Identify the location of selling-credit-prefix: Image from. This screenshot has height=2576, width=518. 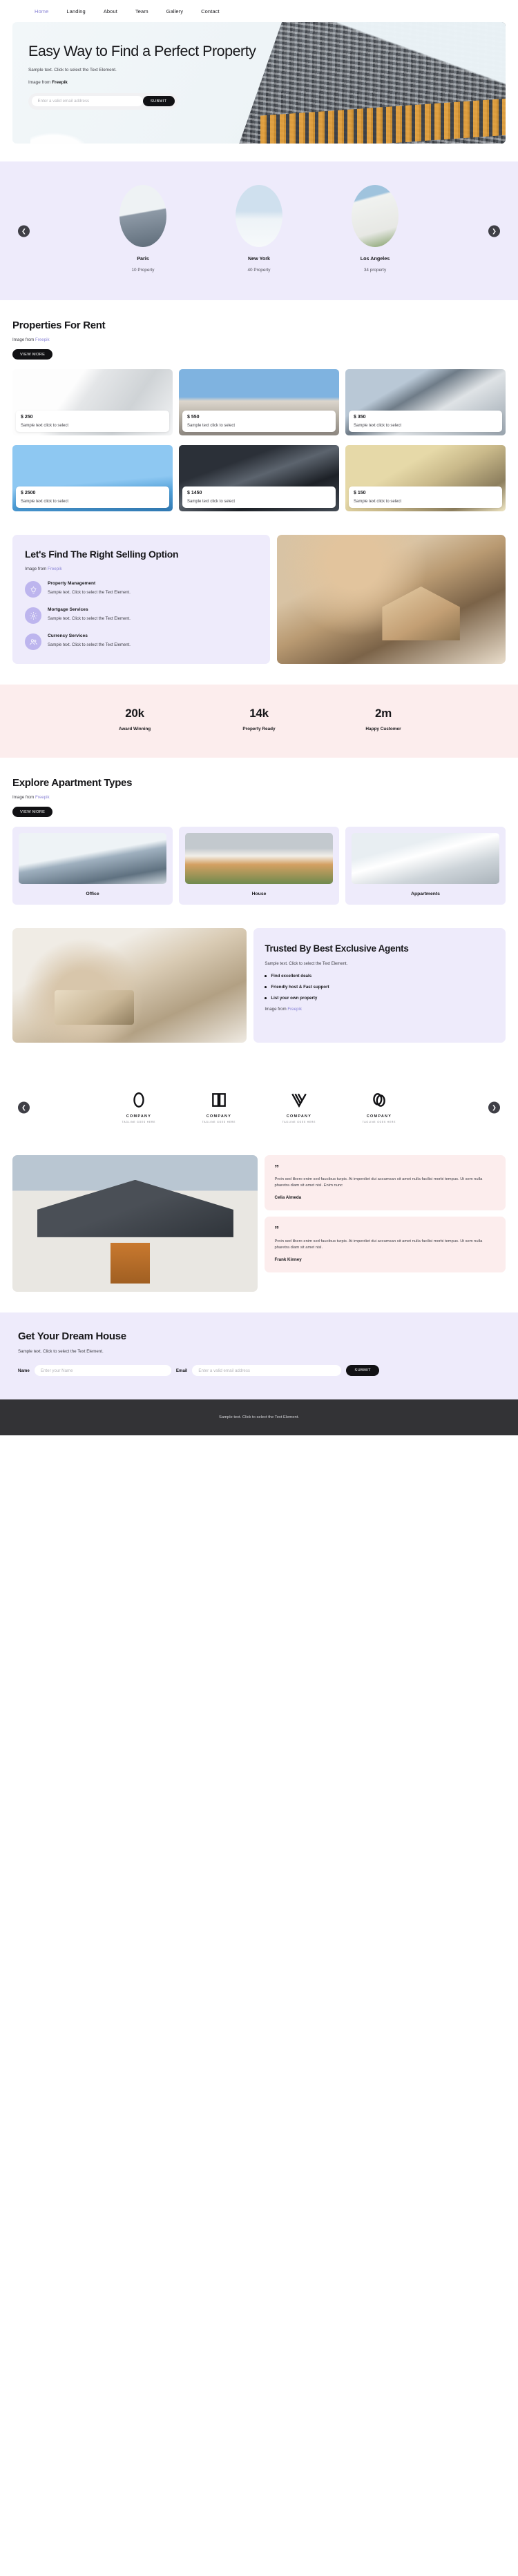
(36, 569).